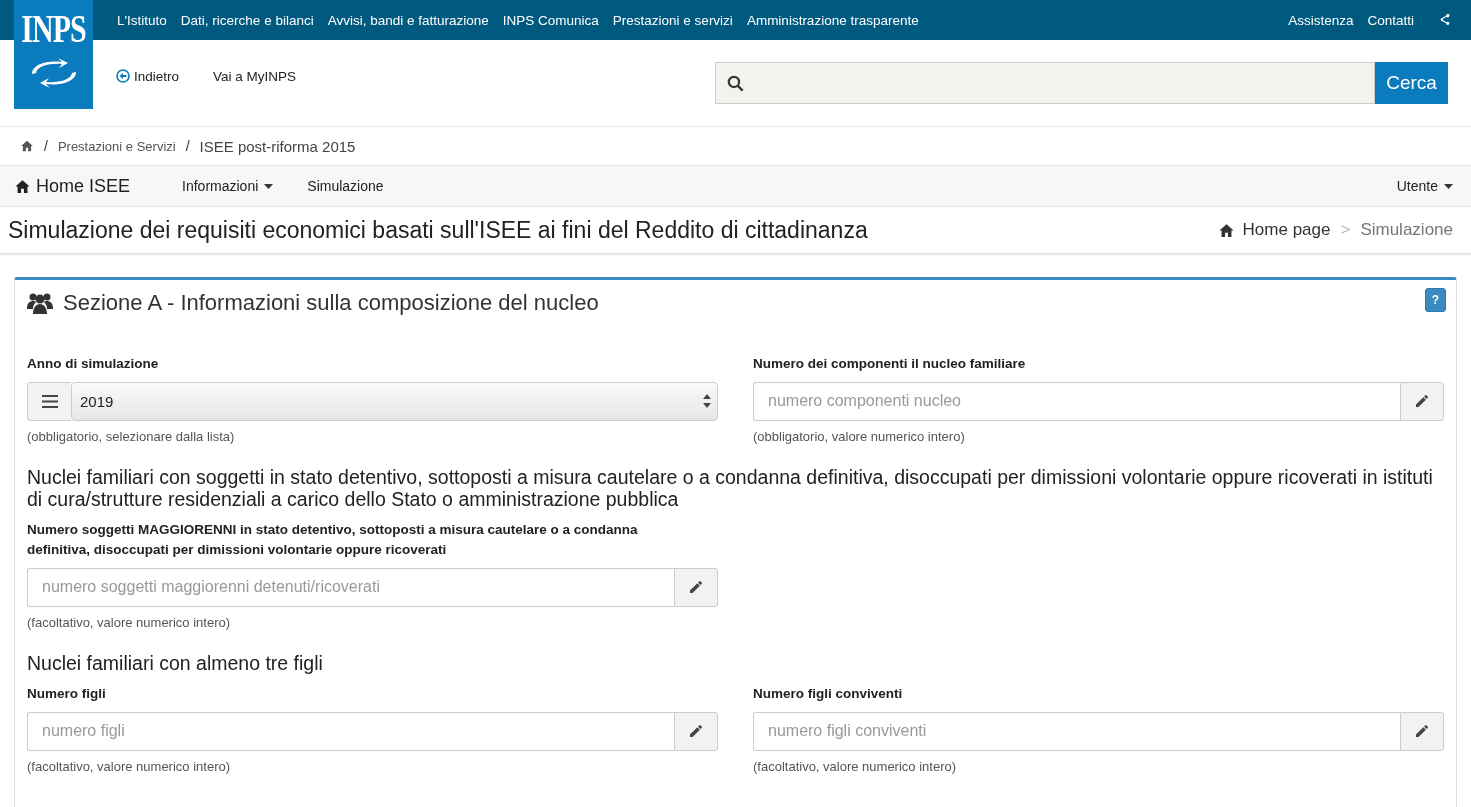  What do you see at coordinates (1444, 19) in the screenshot?
I see `share-icon` at bounding box center [1444, 19].